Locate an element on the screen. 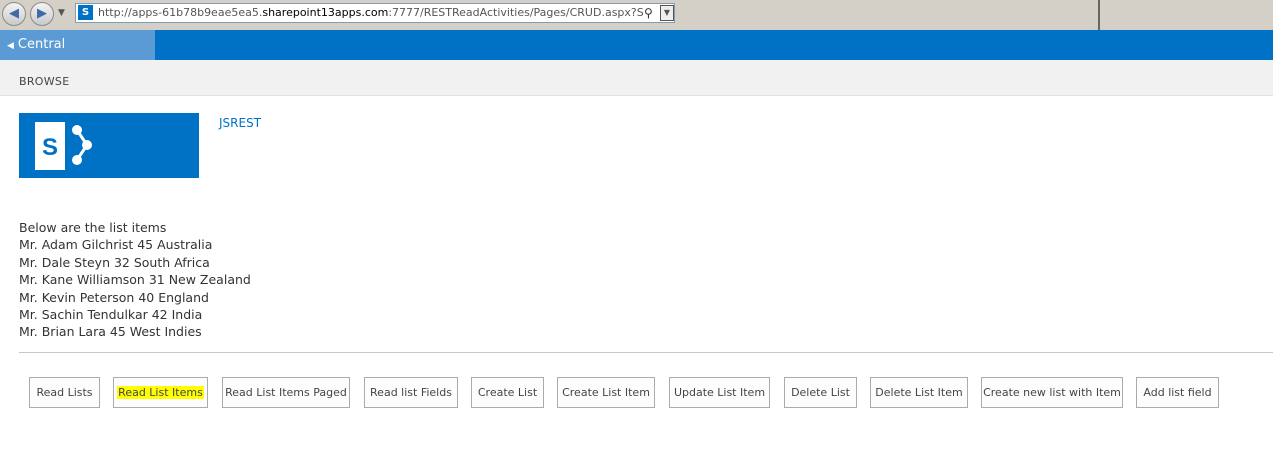 Image resolution: width=1273 pixels, height=459 pixels. list-heading: Below are the list items is located at coordinates (93, 227).